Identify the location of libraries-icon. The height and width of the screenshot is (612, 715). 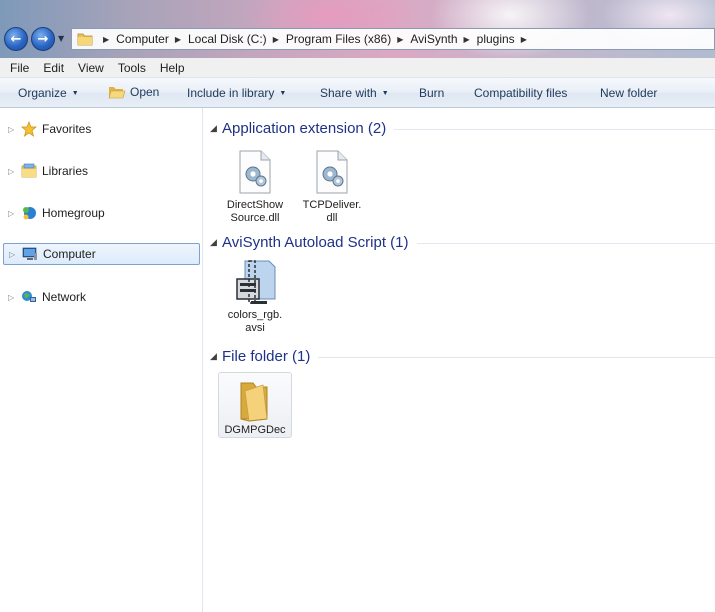
(28, 171).